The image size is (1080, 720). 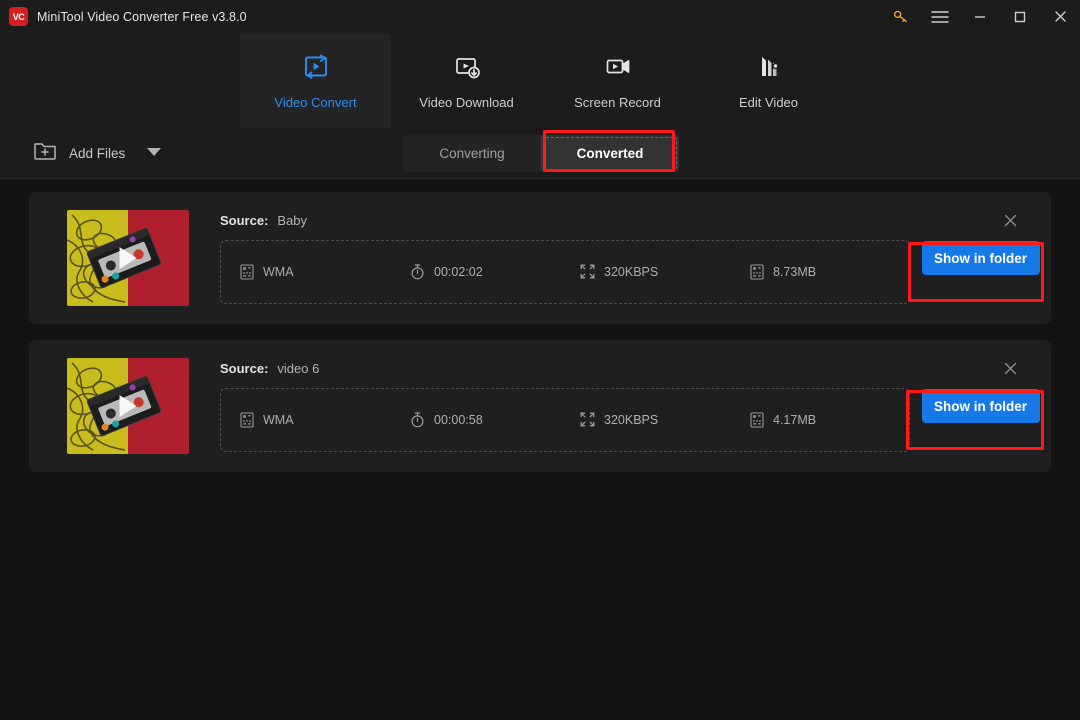 I want to click on video-convert-icon, so click(x=316, y=67).